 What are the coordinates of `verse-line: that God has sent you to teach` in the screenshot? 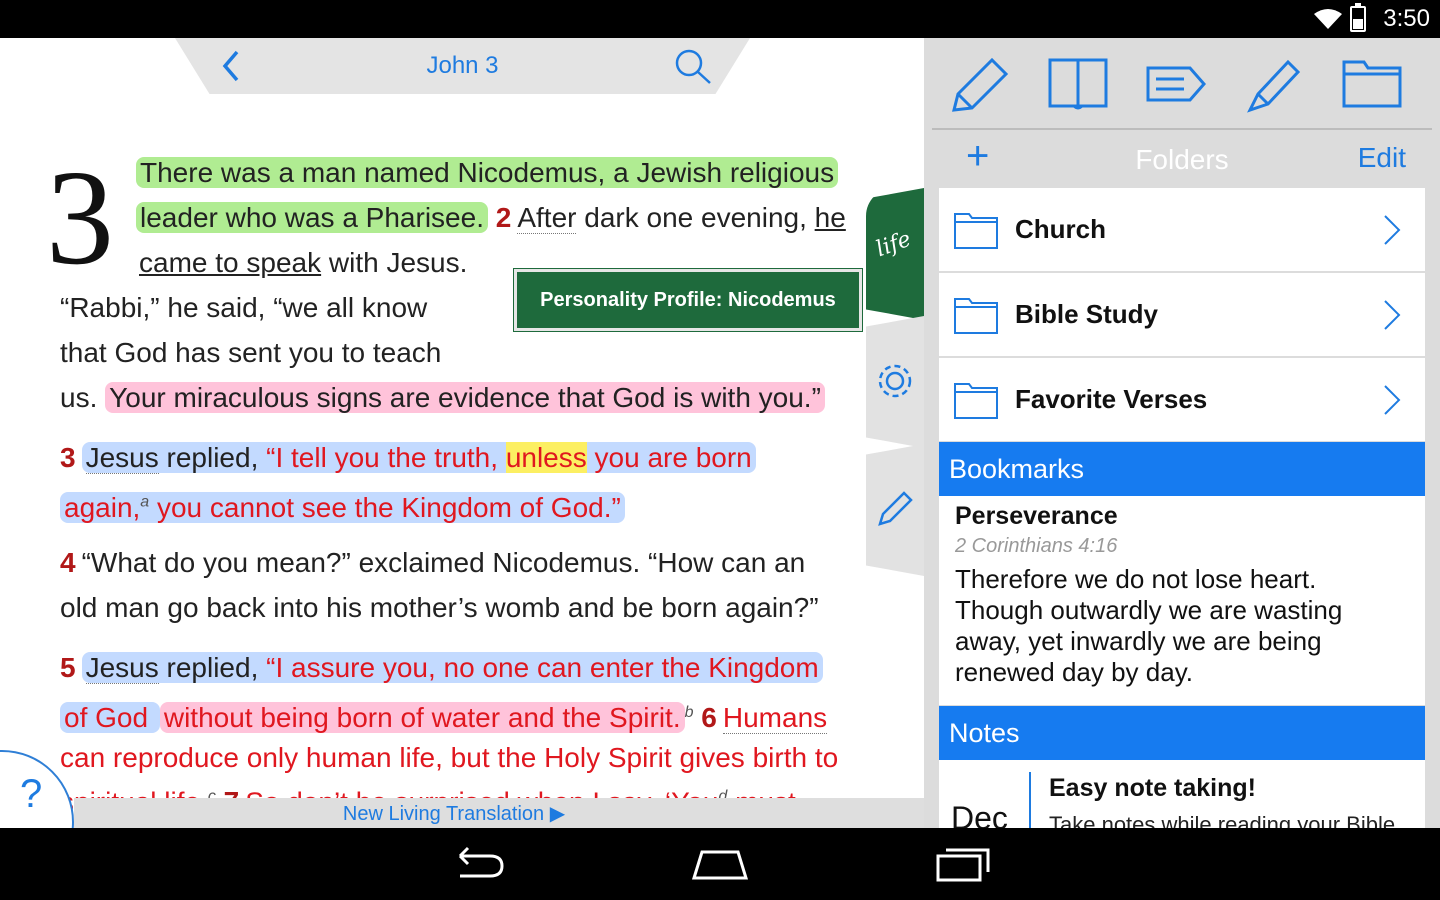 It's located at (251, 352).